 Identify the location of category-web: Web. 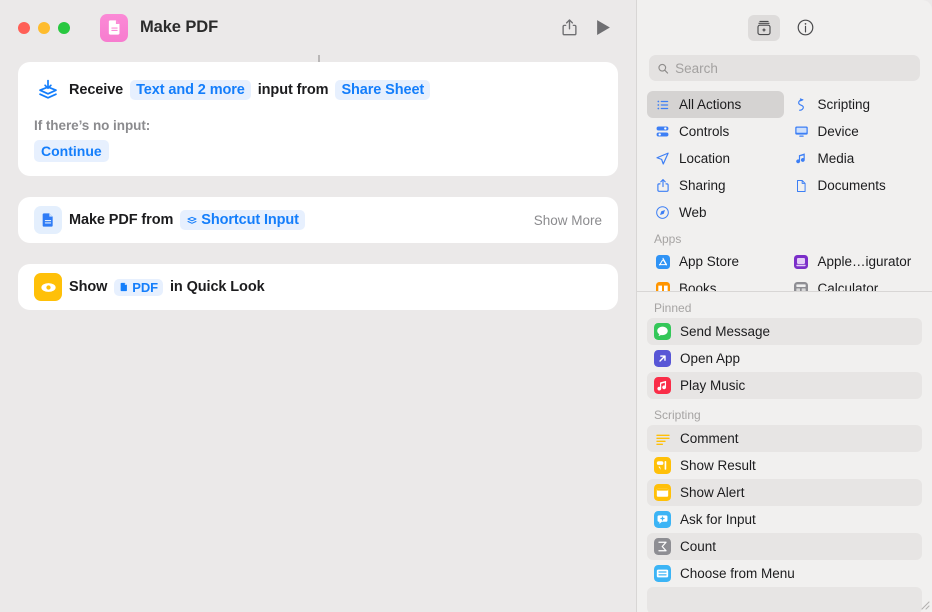
(715, 212).